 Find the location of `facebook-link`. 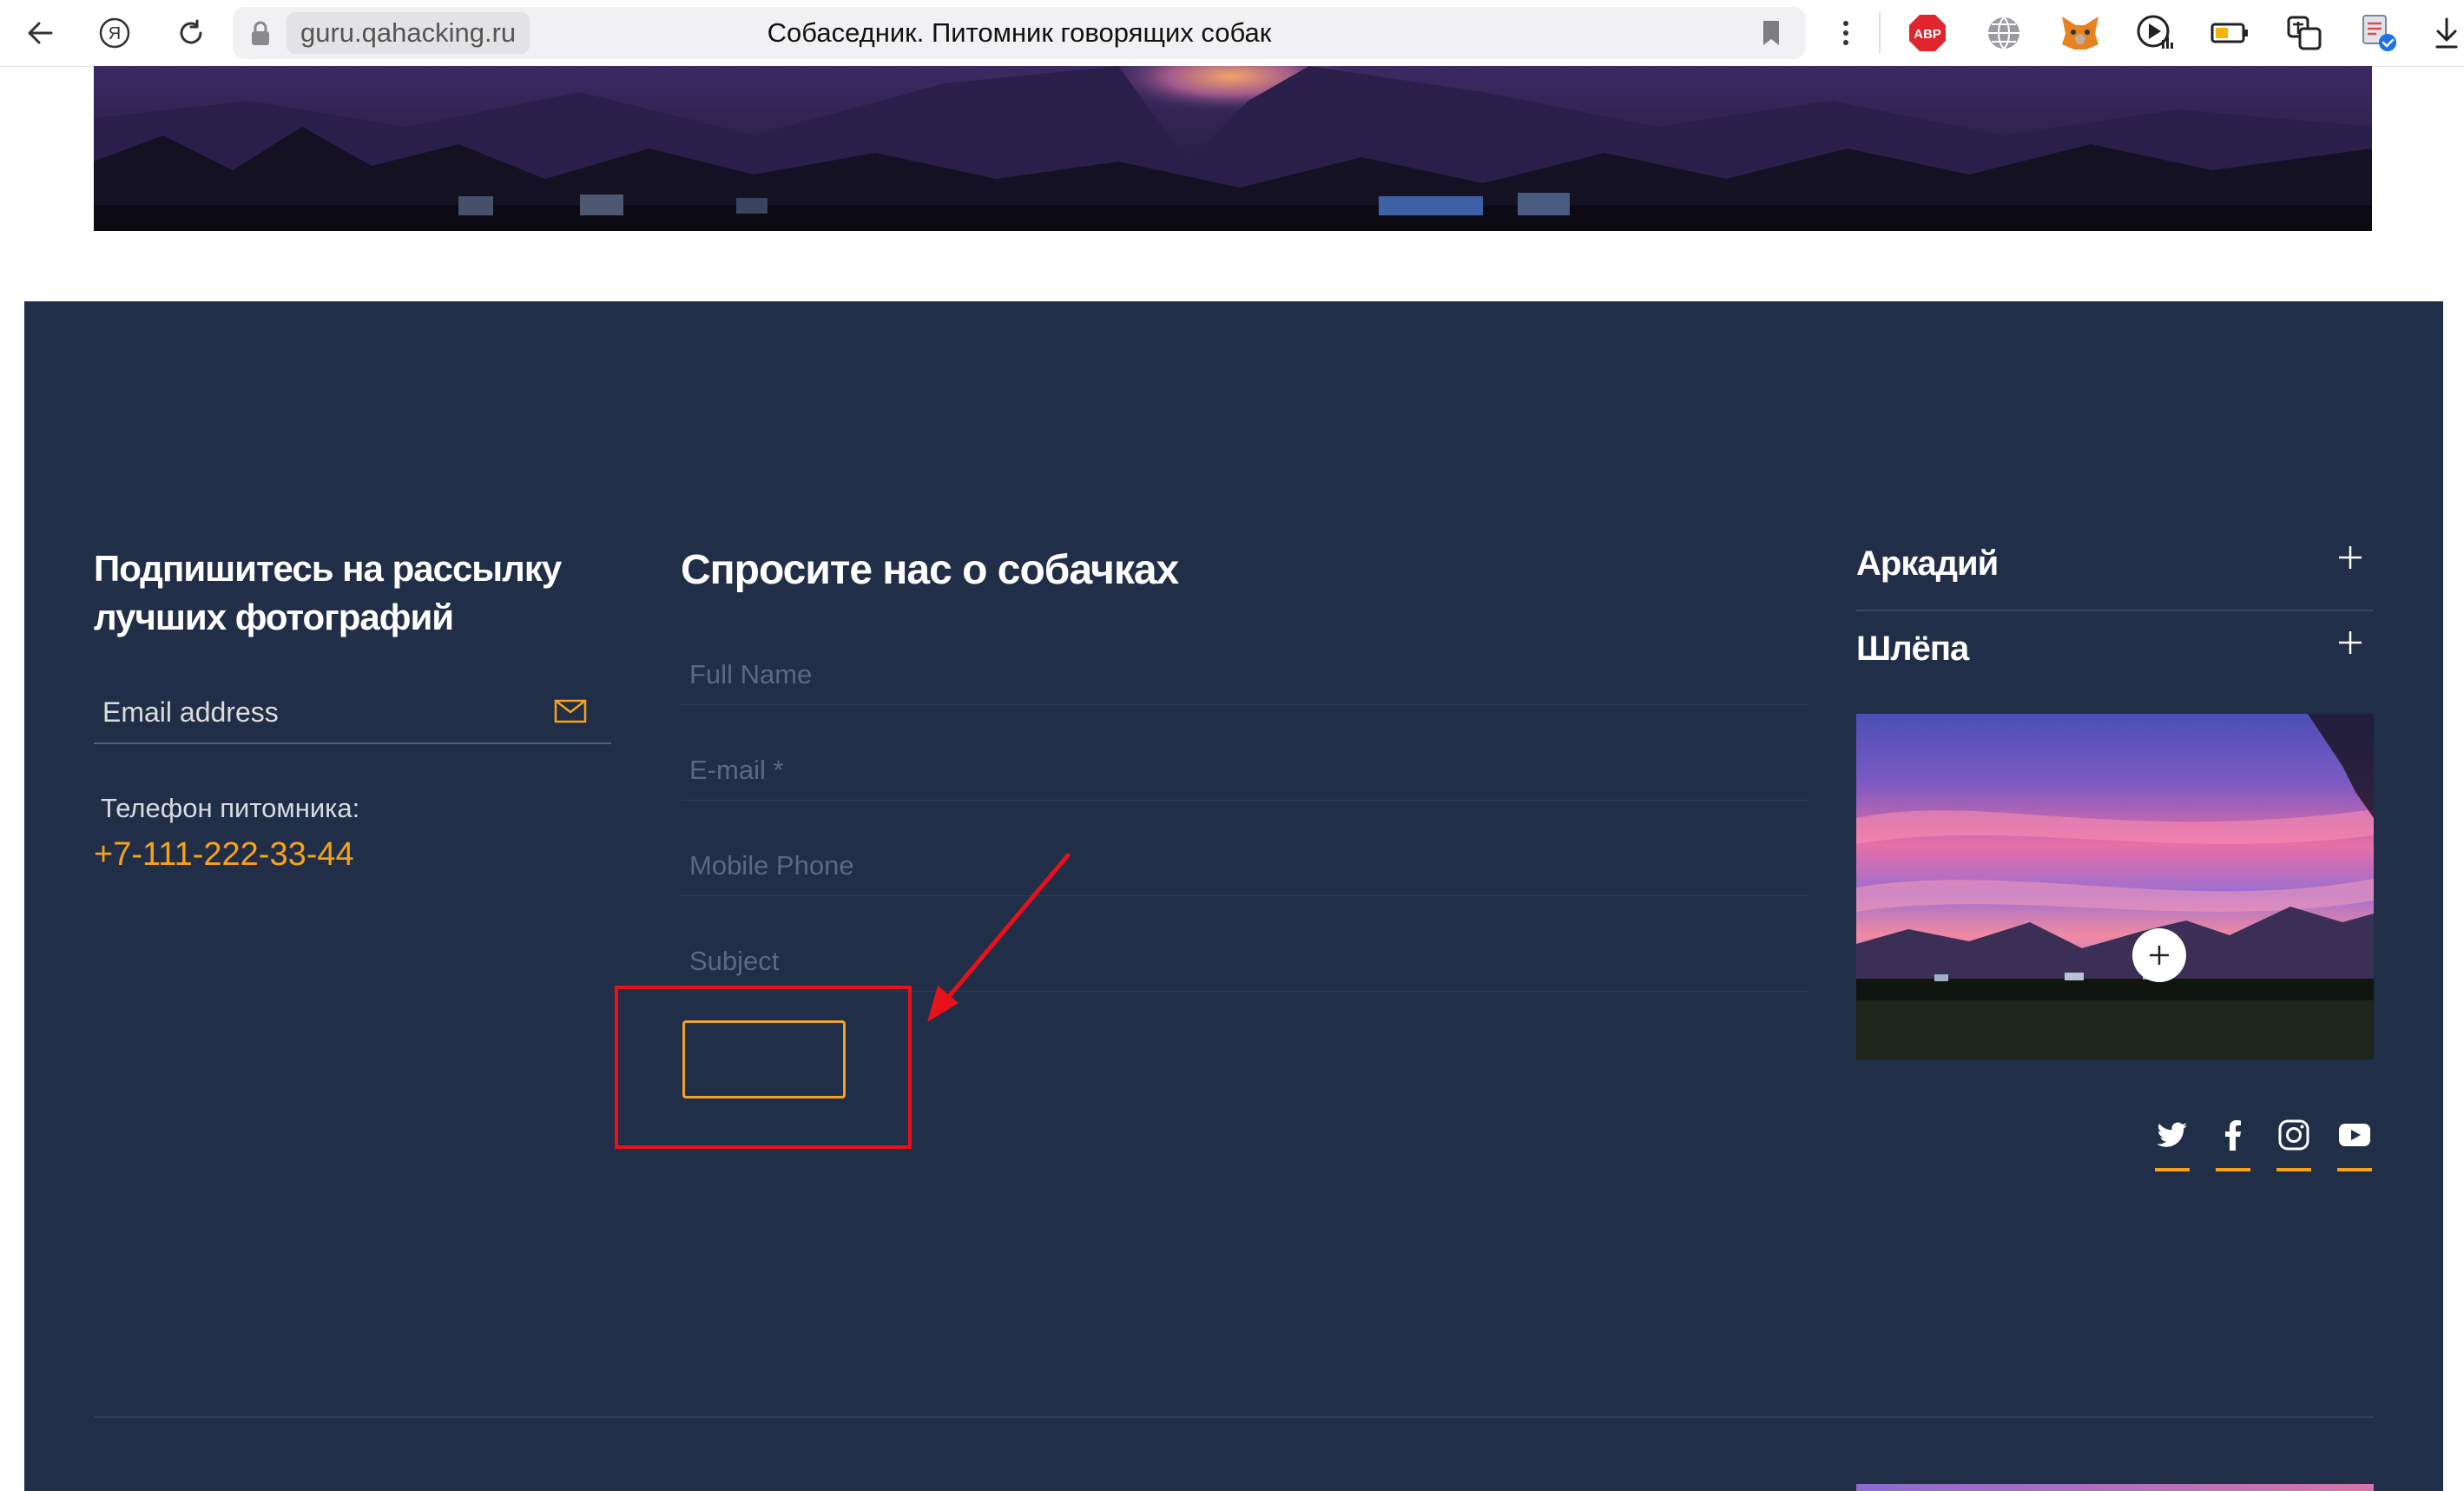

facebook-link is located at coordinates (2233, 1144).